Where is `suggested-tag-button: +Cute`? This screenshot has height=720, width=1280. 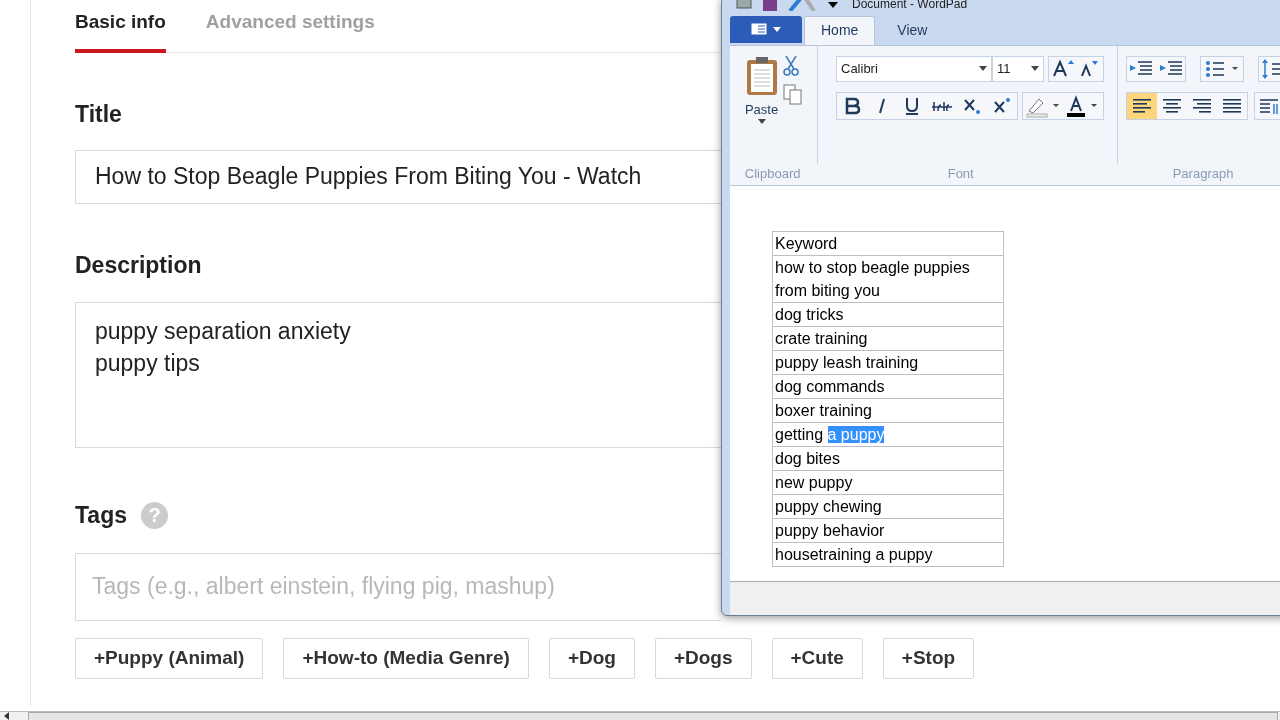 suggested-tag-button: +Cute is located at coordinates (817, 658).